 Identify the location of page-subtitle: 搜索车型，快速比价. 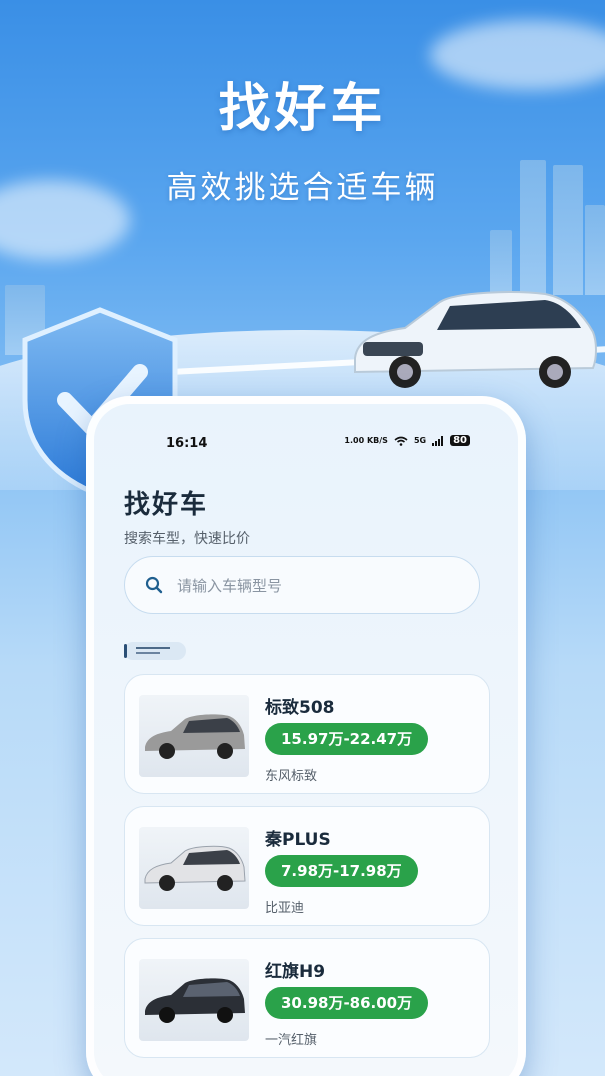
(187, 539).